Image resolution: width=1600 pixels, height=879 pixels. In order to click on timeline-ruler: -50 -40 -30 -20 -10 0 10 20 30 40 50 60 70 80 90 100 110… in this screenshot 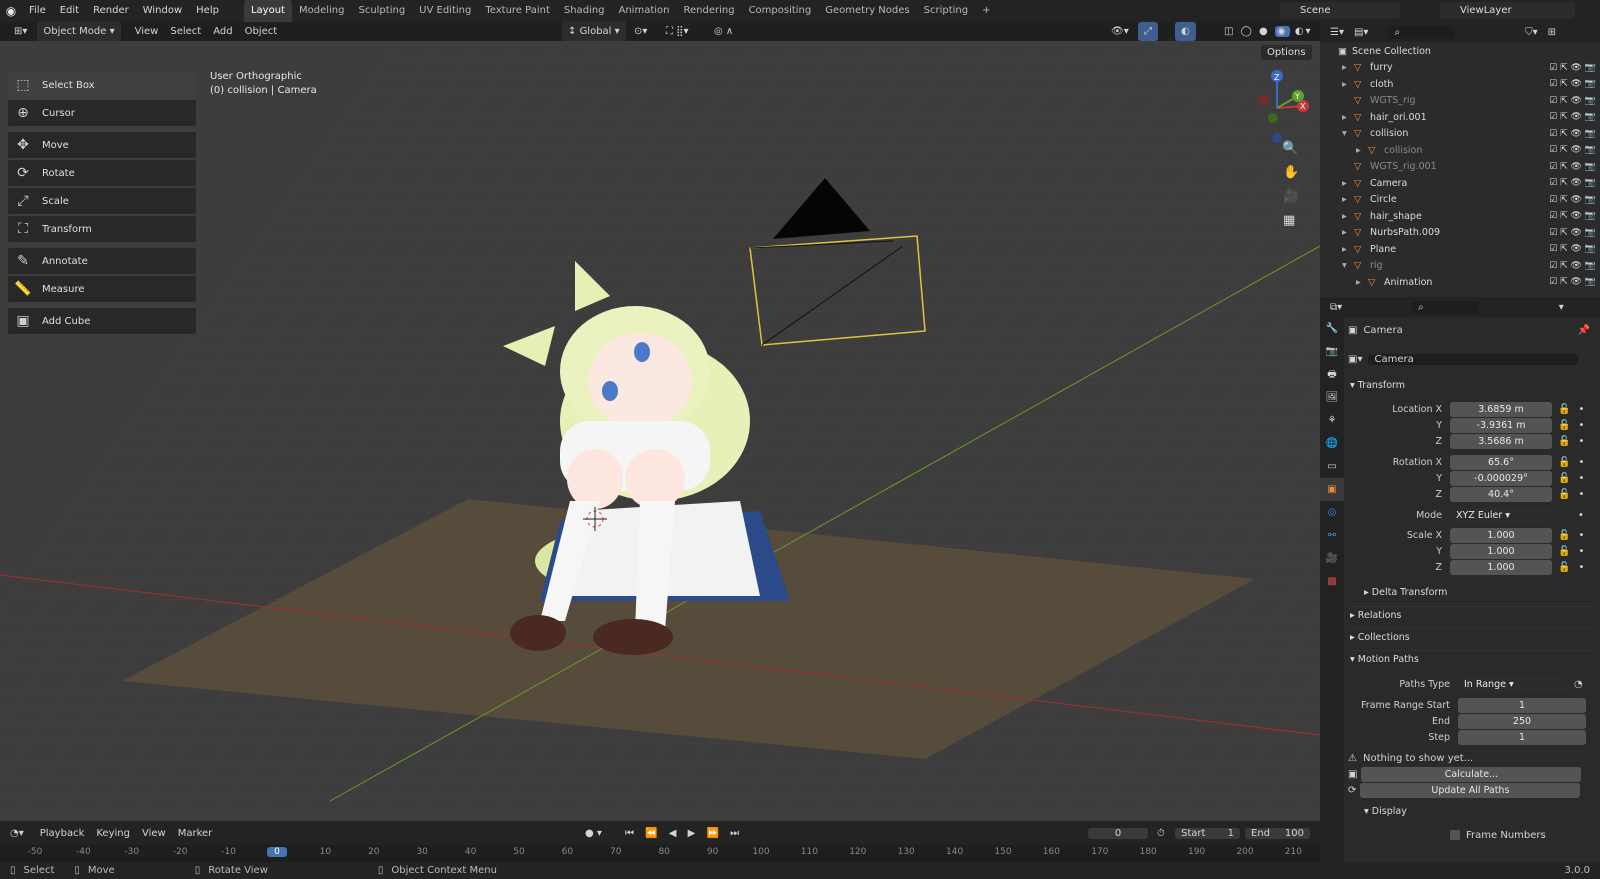, I will do `click(660, 853)`.